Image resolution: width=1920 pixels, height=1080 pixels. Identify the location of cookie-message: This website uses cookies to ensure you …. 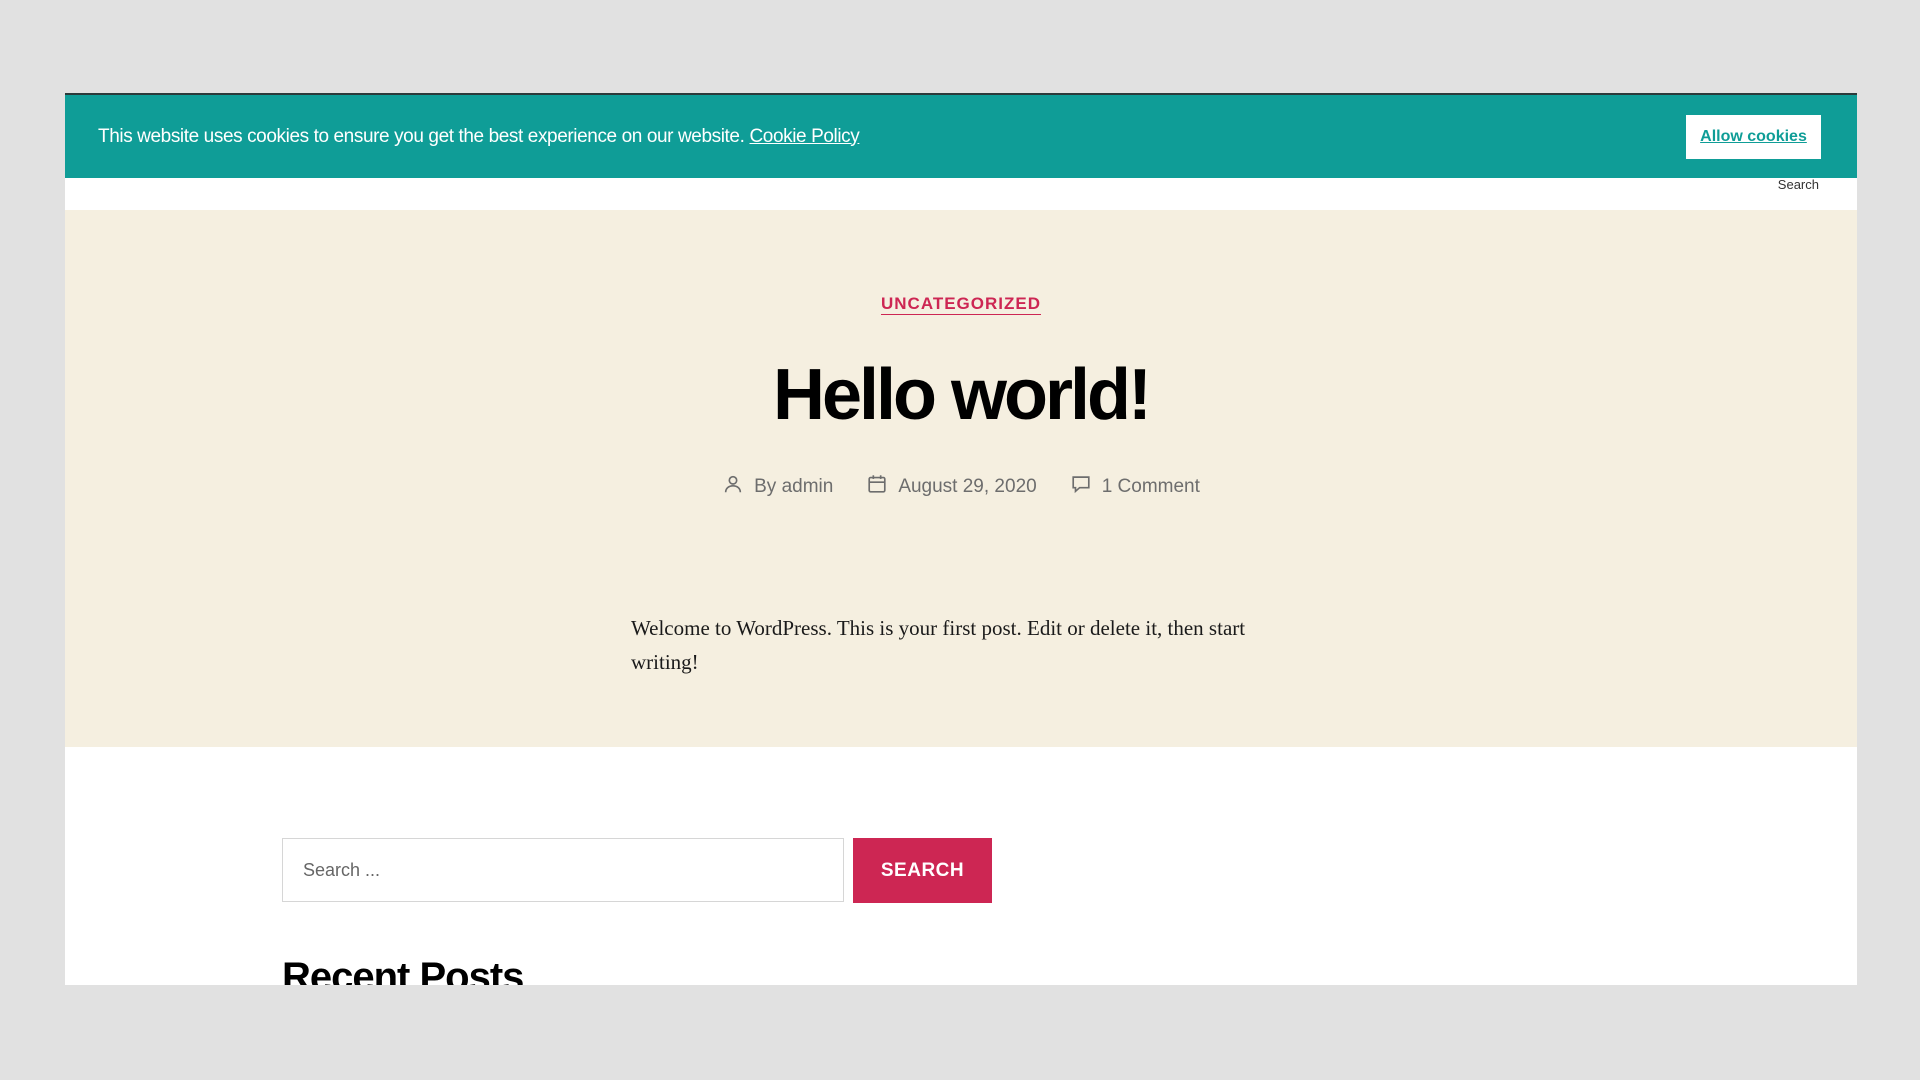
(479, 136).